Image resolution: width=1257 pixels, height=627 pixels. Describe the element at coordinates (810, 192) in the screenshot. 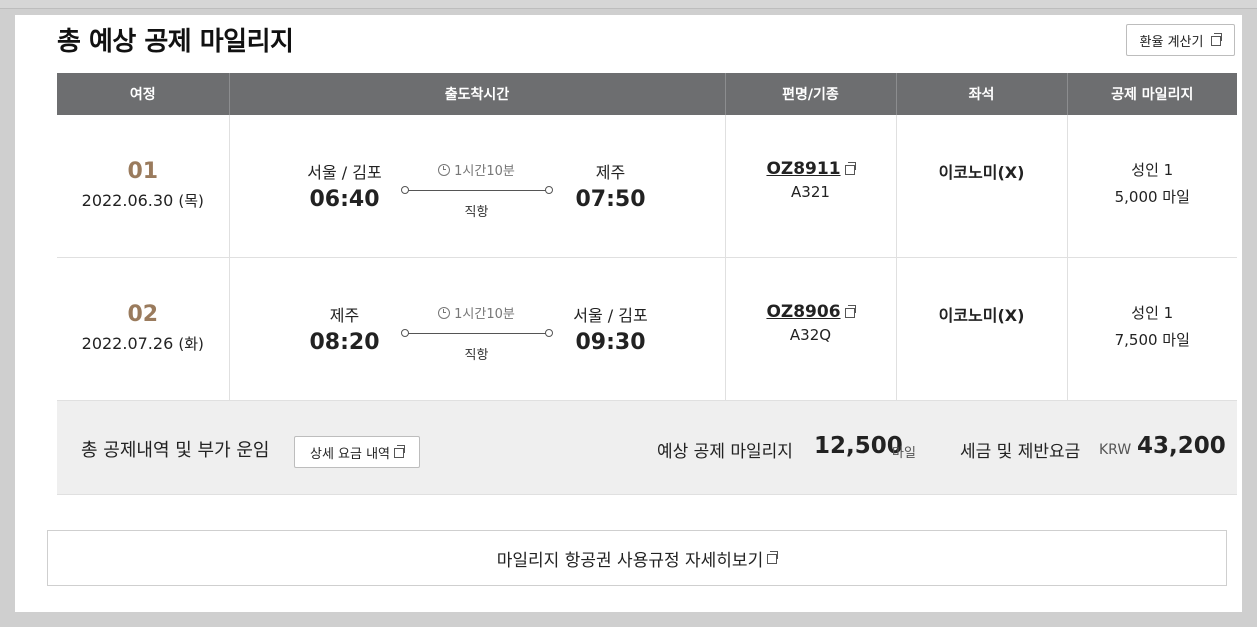

I see `aircraft-type: A321` at that location.